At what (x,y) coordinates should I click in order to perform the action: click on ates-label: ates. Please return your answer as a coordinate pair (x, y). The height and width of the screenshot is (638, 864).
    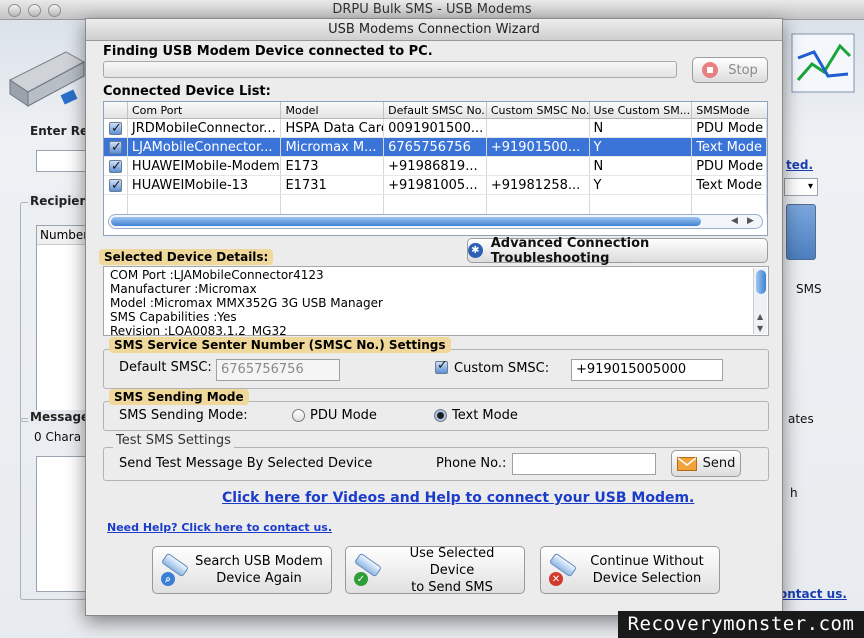
    Looking at the image, I should click on (801, 419).